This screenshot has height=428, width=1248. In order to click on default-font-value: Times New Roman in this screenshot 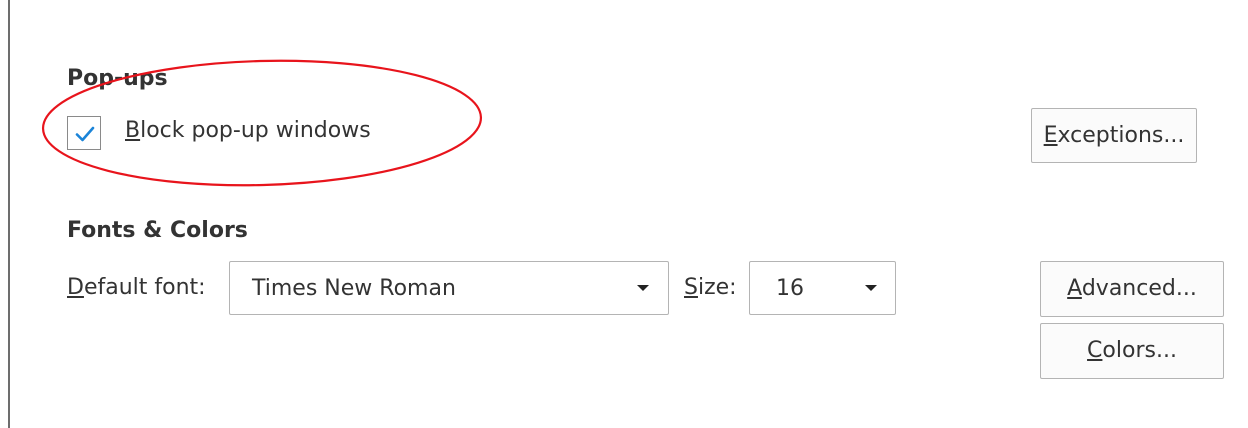, I will do `click(354, 288)`.